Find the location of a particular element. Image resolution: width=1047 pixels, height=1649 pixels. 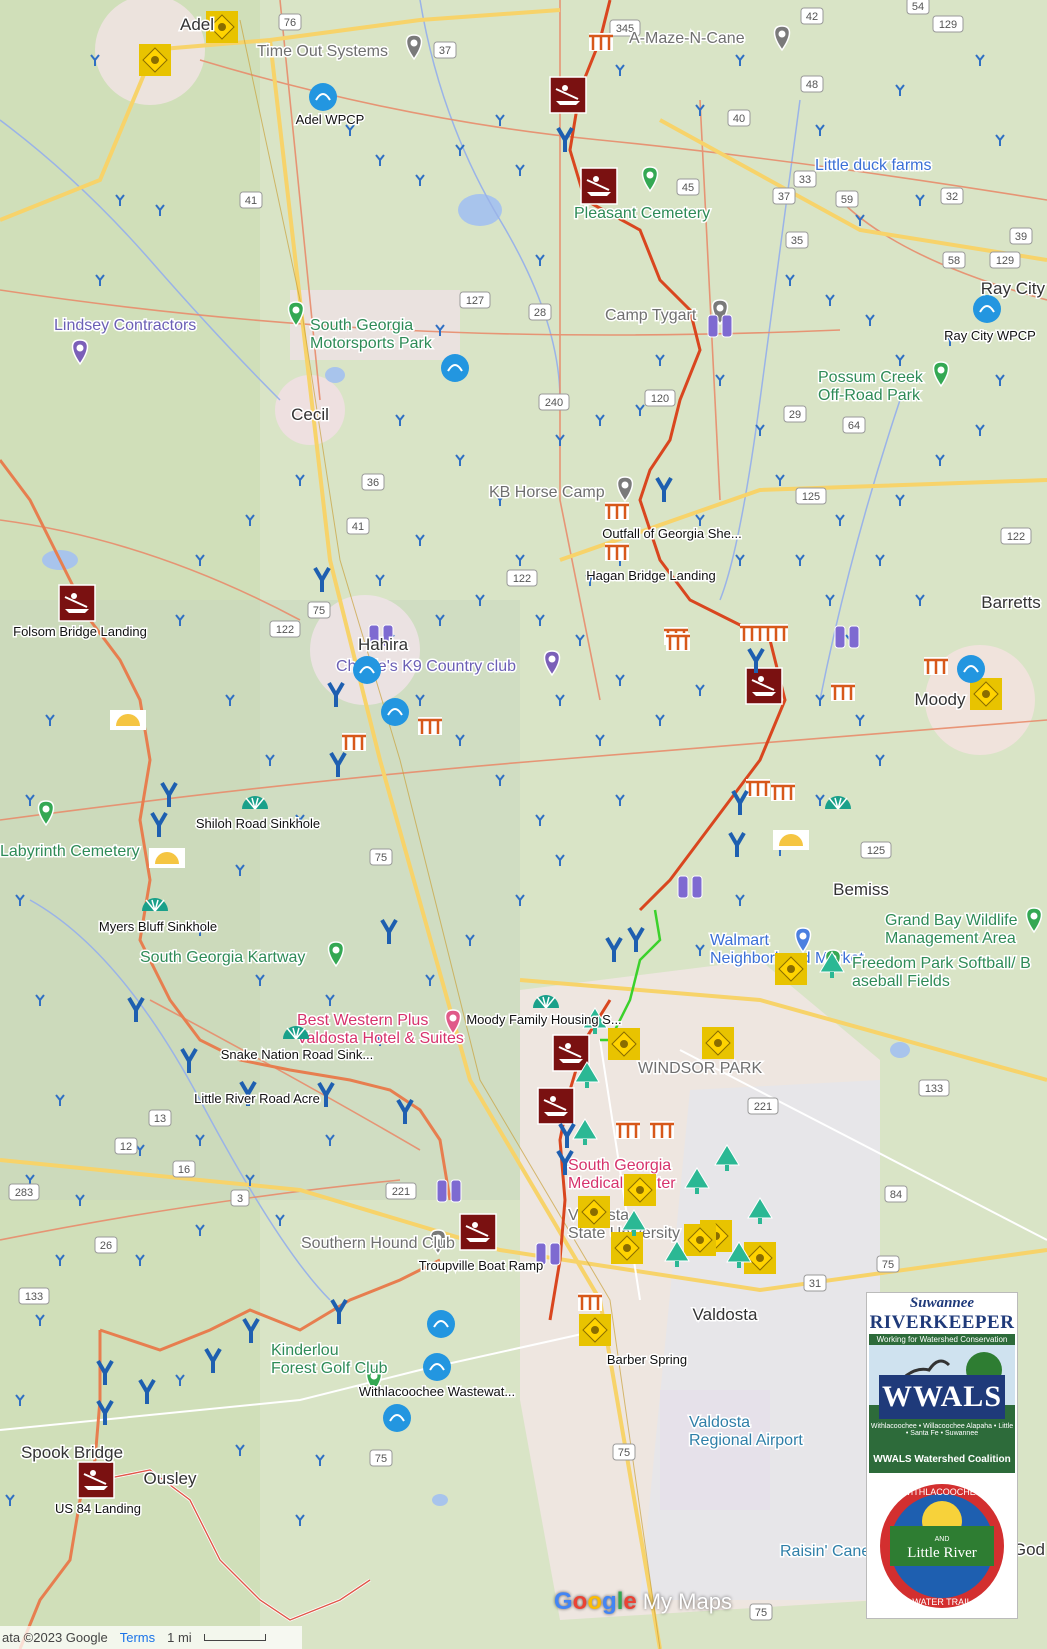

poi-label-line: Valdosta is located at coordinates (719, 1422).